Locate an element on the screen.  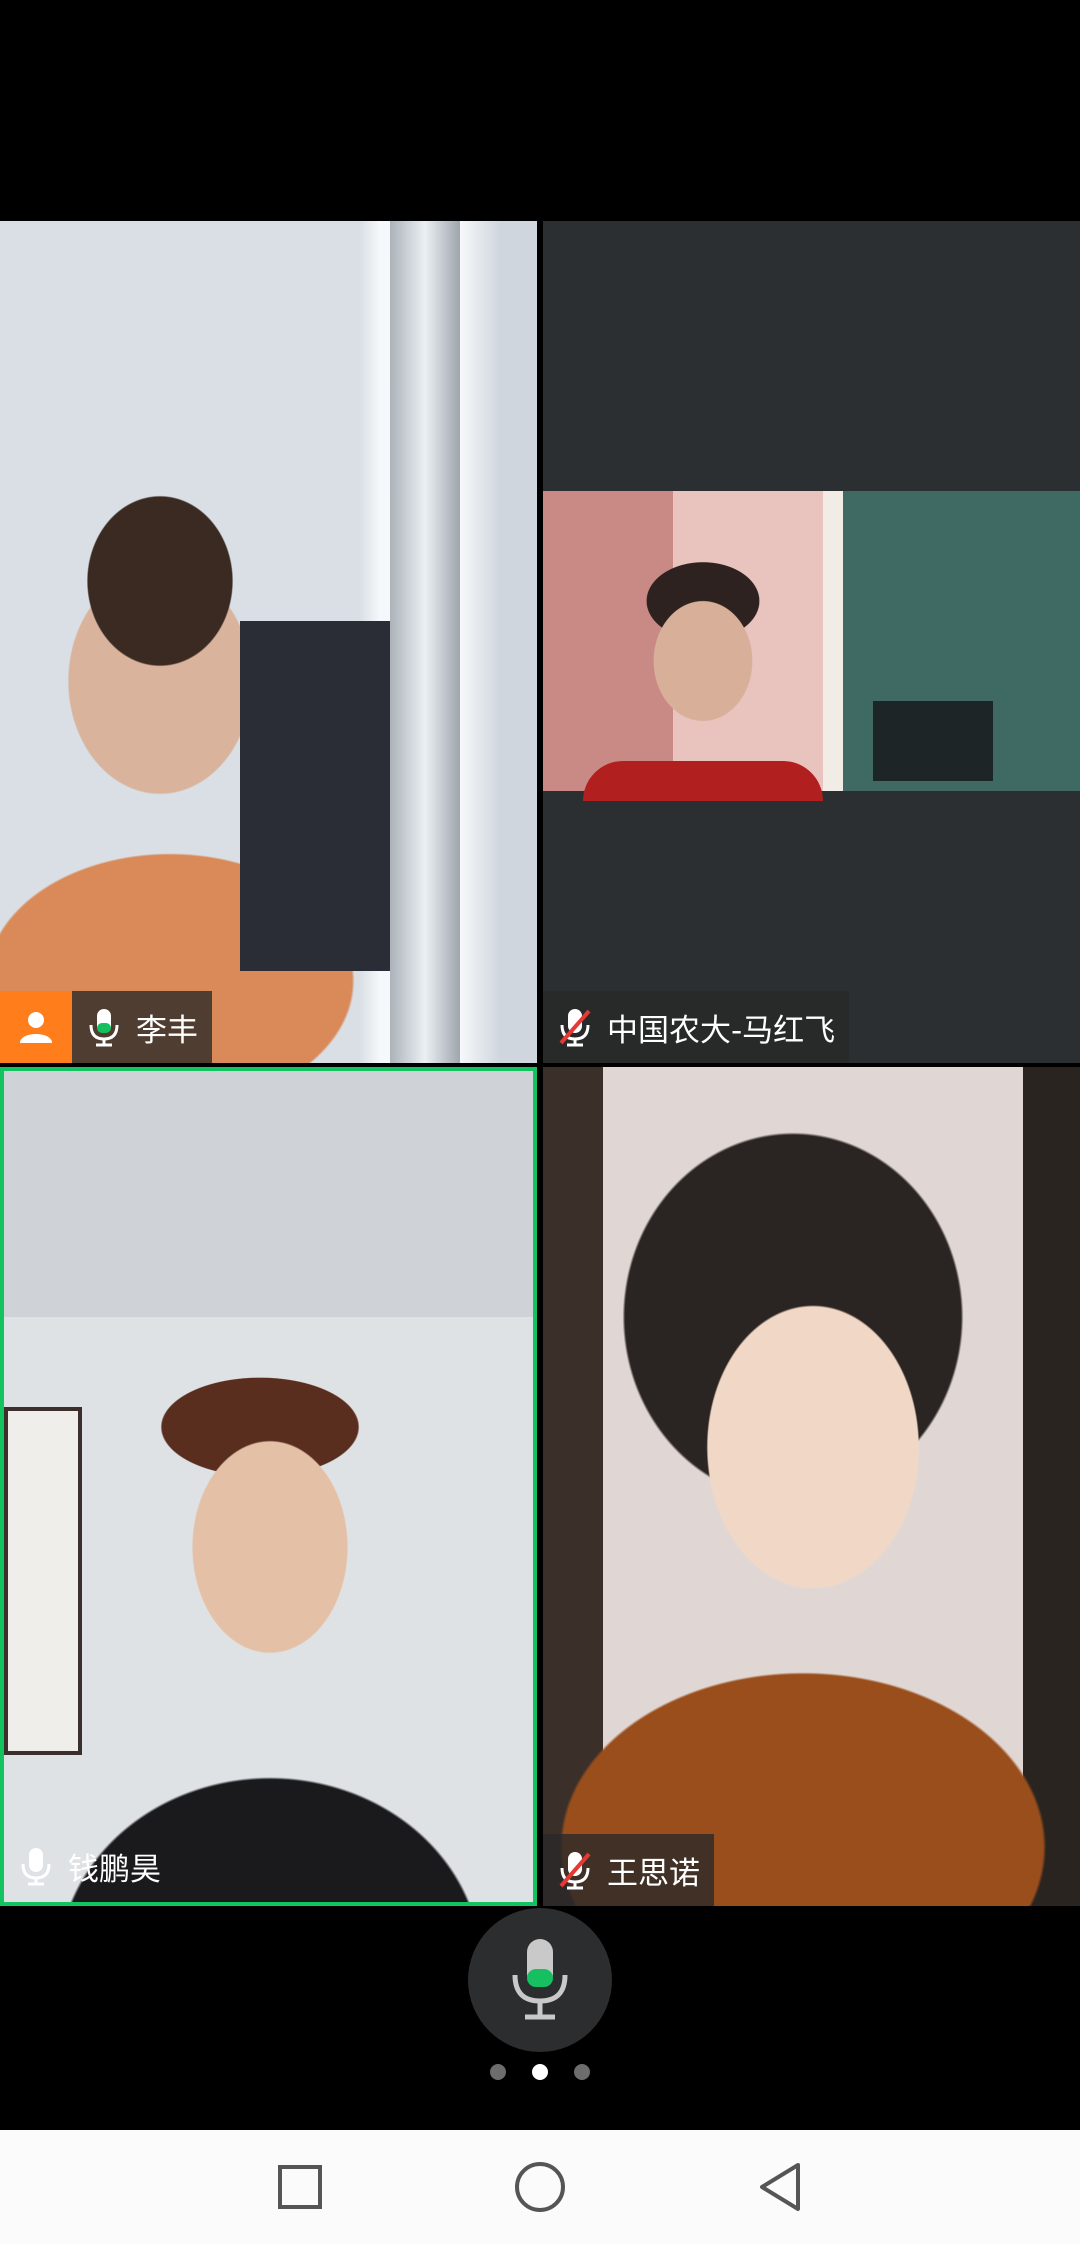
home-button is located at coordinates (540, 2187).